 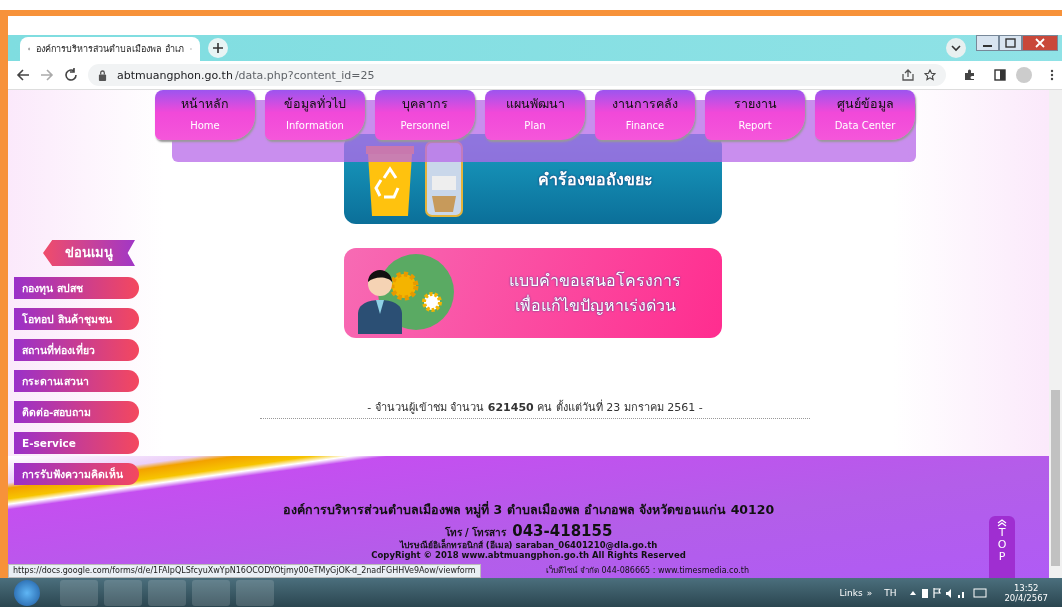 I want to click on menu-ribbon: ข่อนเมนู, so click(x=89, y=253).